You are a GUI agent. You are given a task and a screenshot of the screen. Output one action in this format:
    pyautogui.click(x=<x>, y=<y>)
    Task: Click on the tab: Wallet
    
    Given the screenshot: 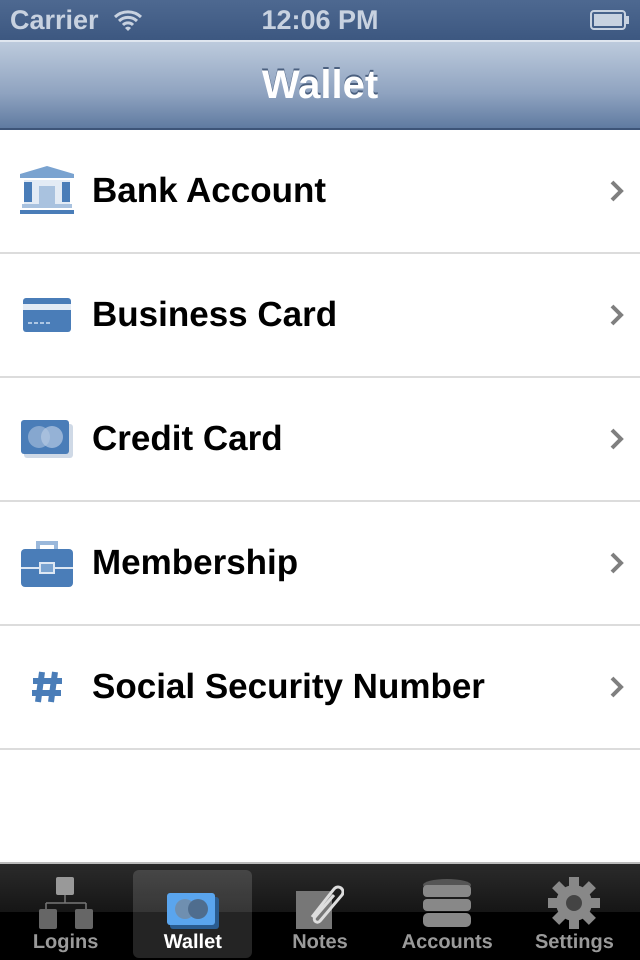 What is the action you would take?
    pyautogui.click(x=192, y=914)
    